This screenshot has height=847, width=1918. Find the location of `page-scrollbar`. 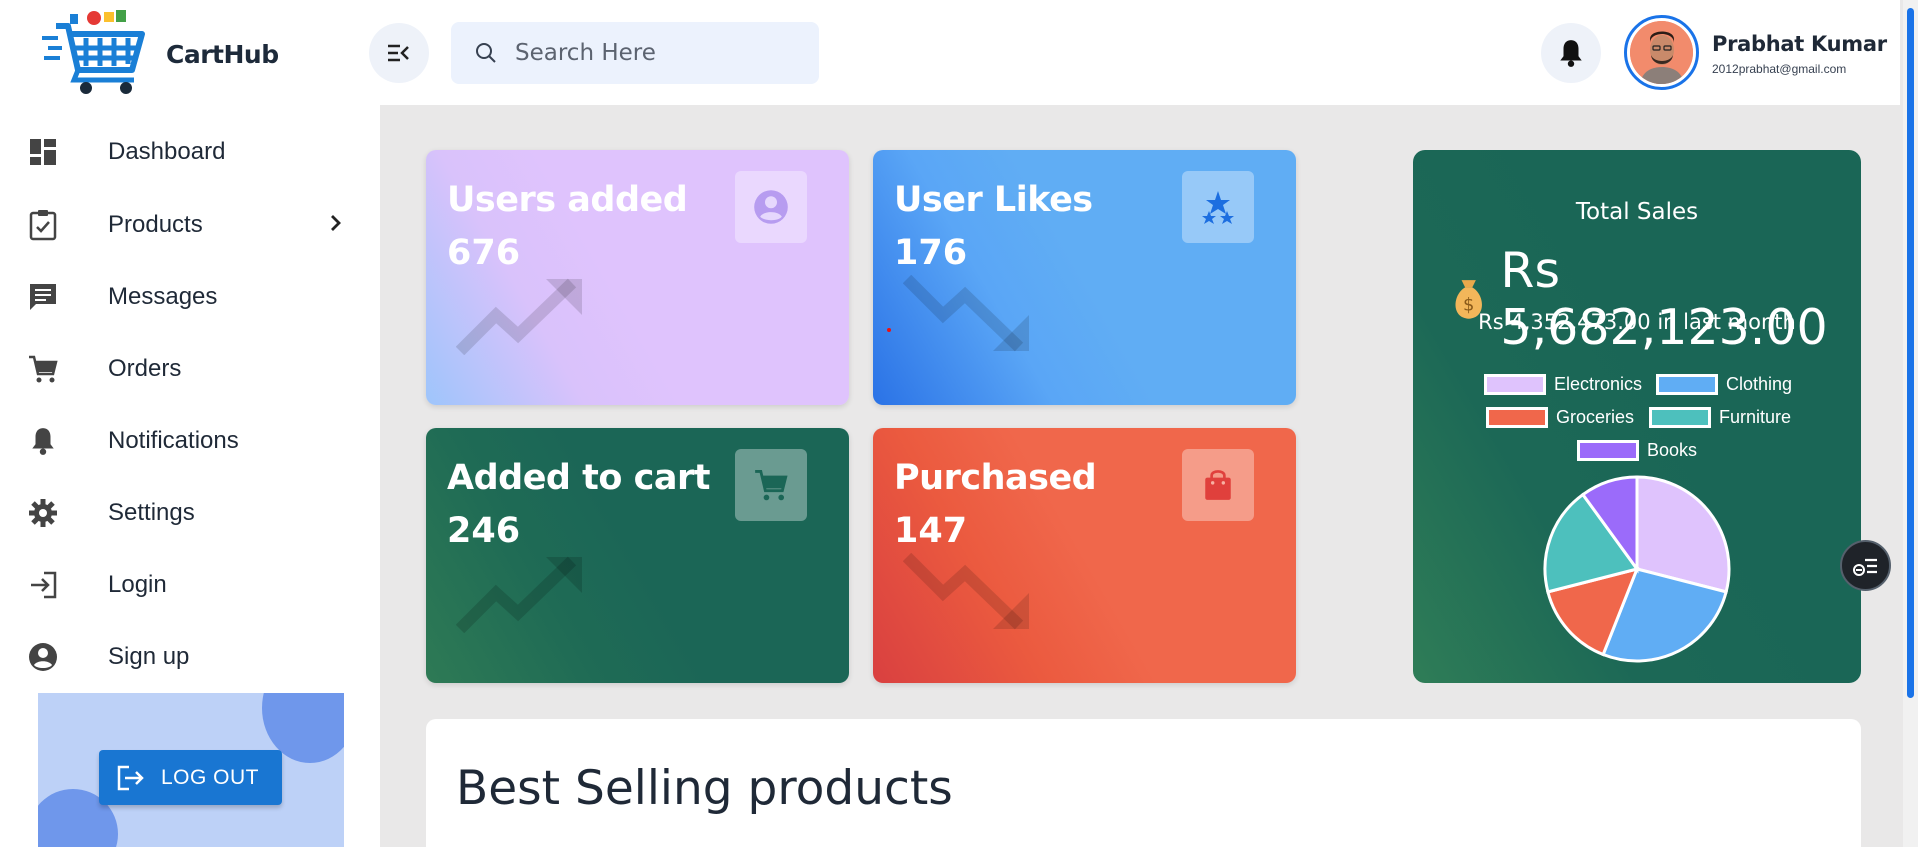

page-scrollbar is located at coordinates (1910, 423).